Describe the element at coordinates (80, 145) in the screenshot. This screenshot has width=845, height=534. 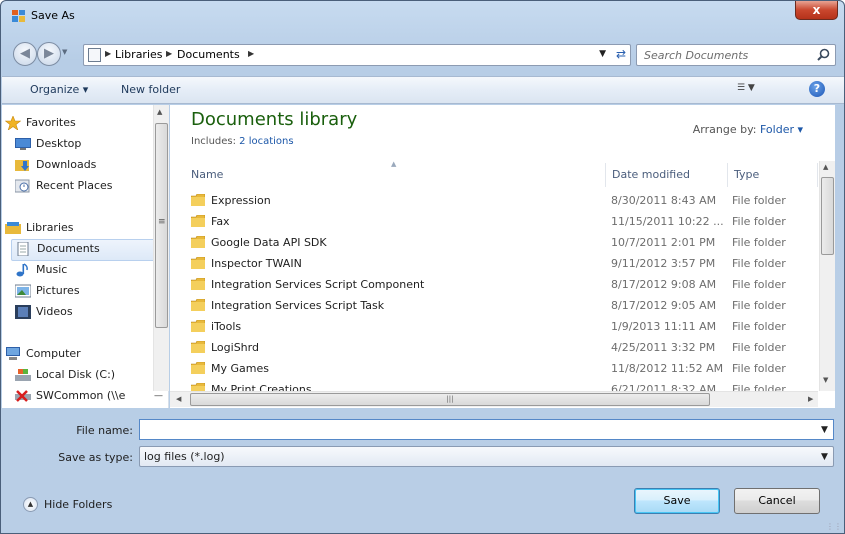
I see `nav-desktop: Desktop` at that location.